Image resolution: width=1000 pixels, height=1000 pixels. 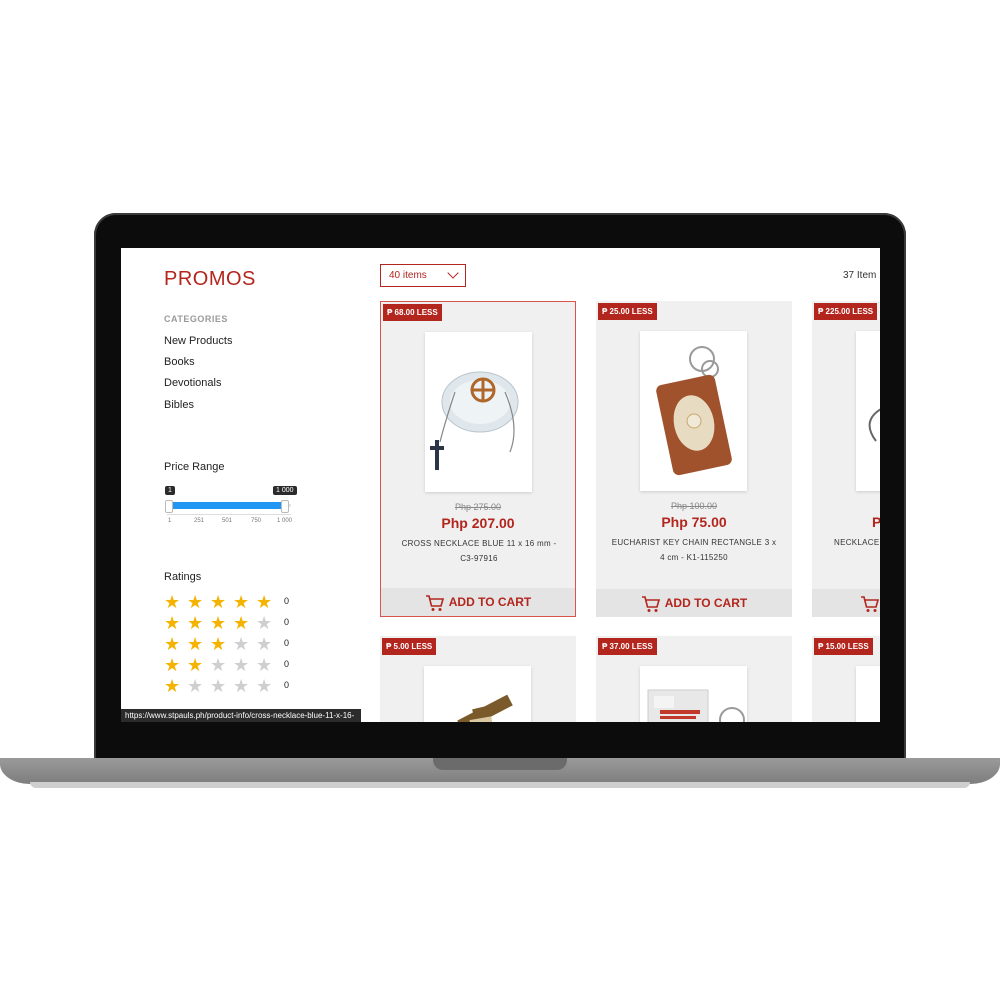 I want to click on laptop-base-edge, so click(x=500, y=785).